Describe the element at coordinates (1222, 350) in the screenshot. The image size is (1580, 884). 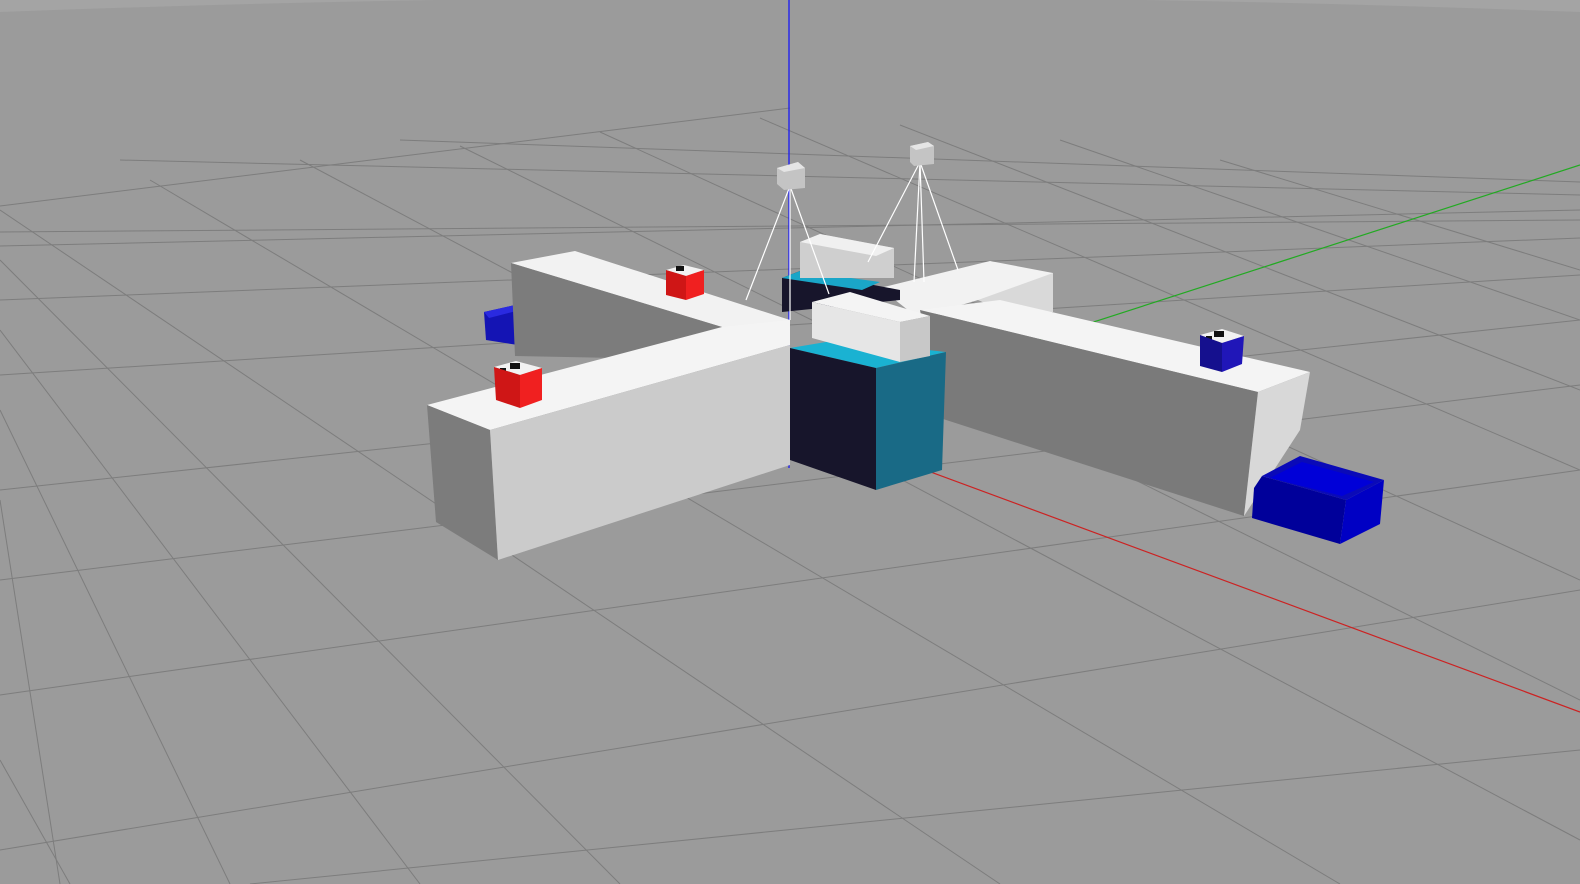
I see `blue-cube` at that location.